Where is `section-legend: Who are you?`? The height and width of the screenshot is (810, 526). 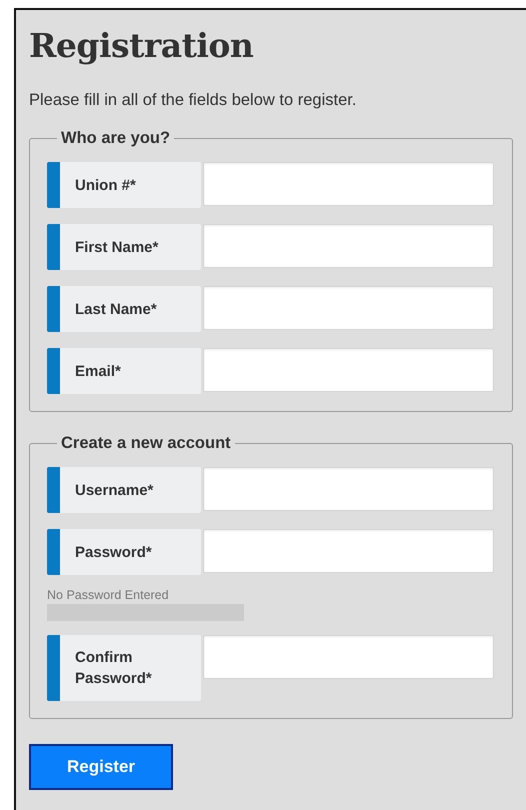 section-legend: Who are you? is located at coordinates (115, 138).